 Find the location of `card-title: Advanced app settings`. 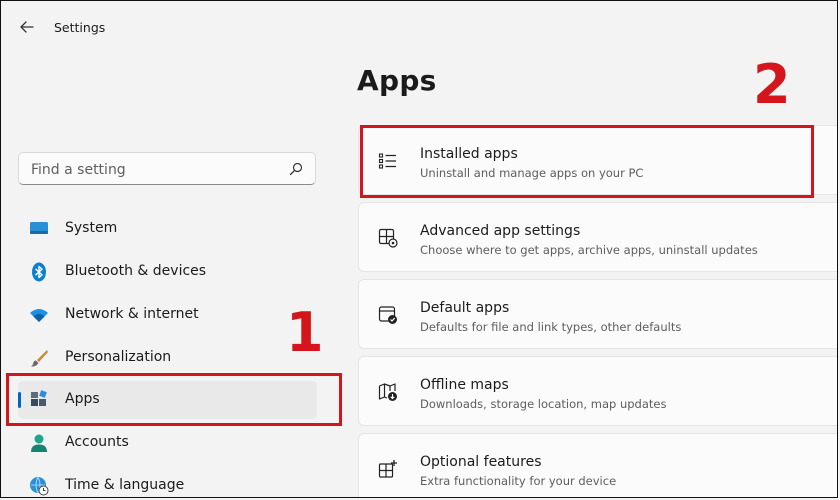

card-title: Advanced app settings is located at coordinates (500, 231).